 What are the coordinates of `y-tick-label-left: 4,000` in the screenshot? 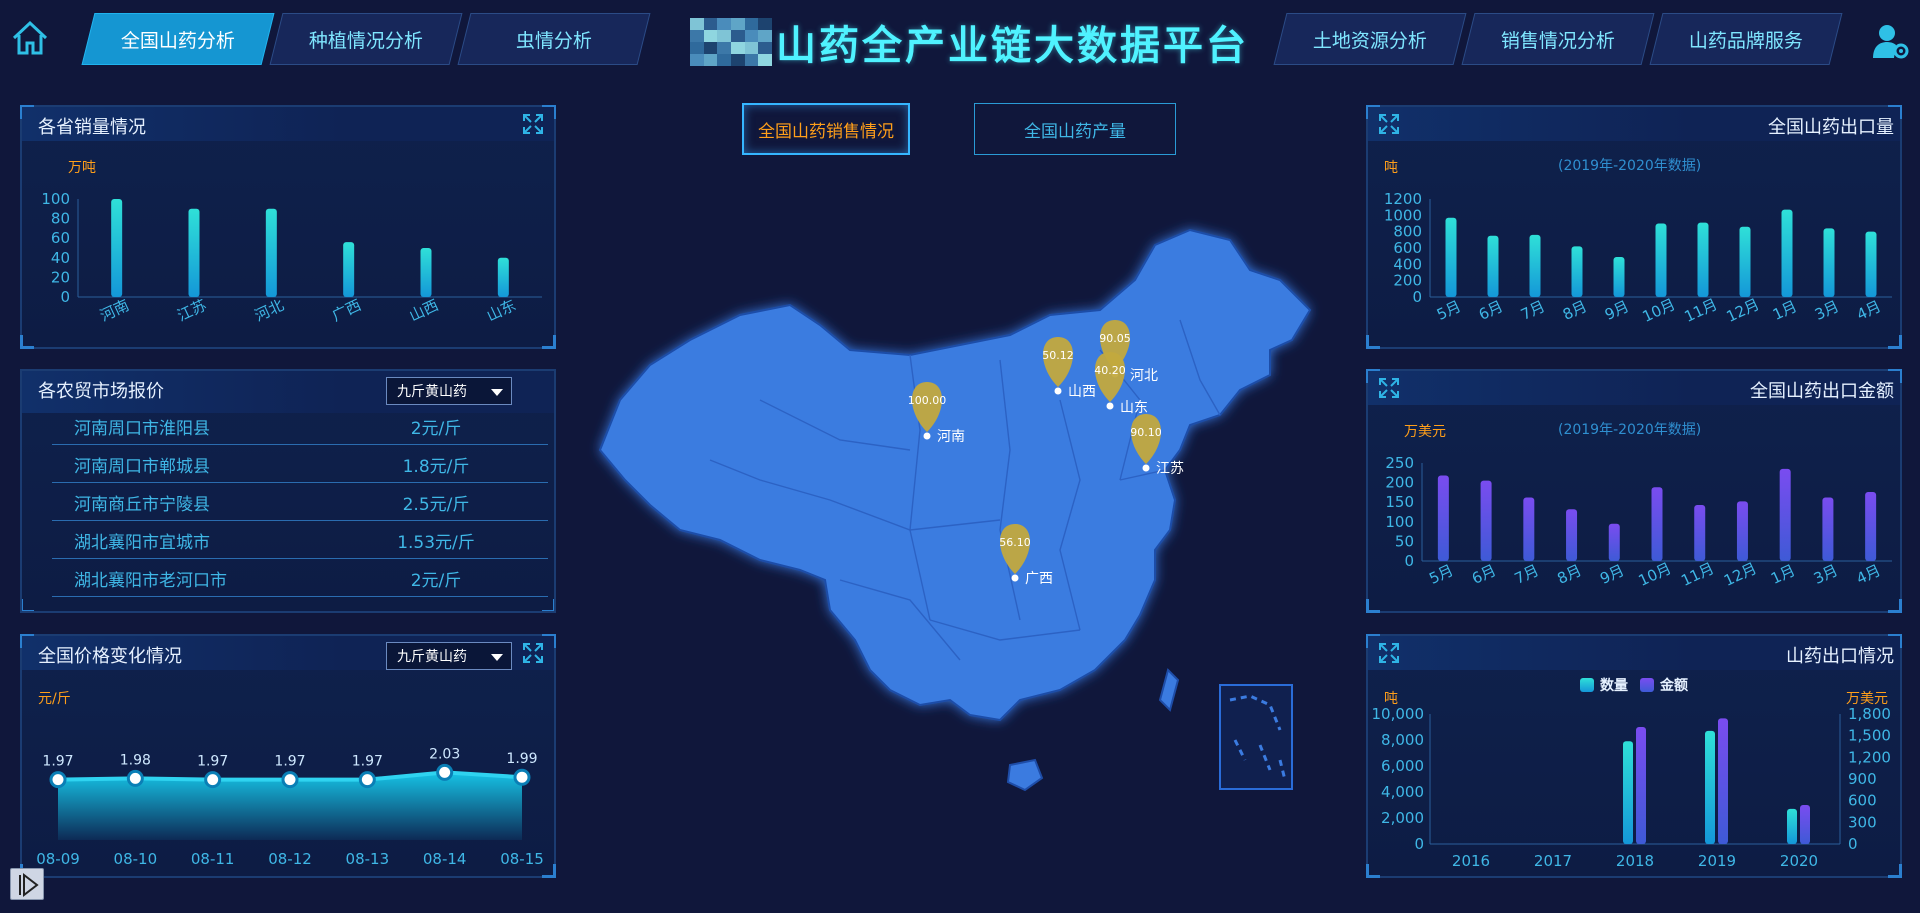 It's located at (1402, 792).